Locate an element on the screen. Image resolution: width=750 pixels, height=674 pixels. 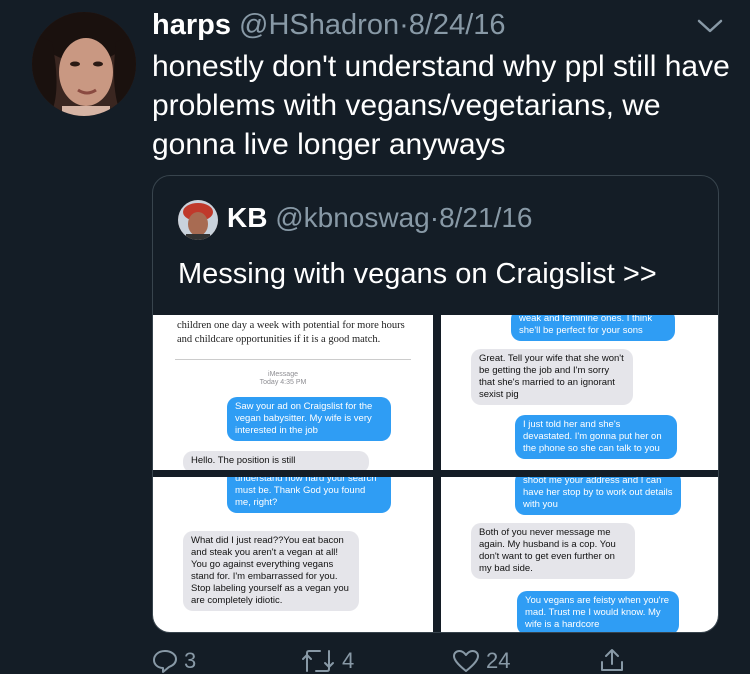
message-bubble-received: Hello. The position is still is located at coordinates (276, 460).